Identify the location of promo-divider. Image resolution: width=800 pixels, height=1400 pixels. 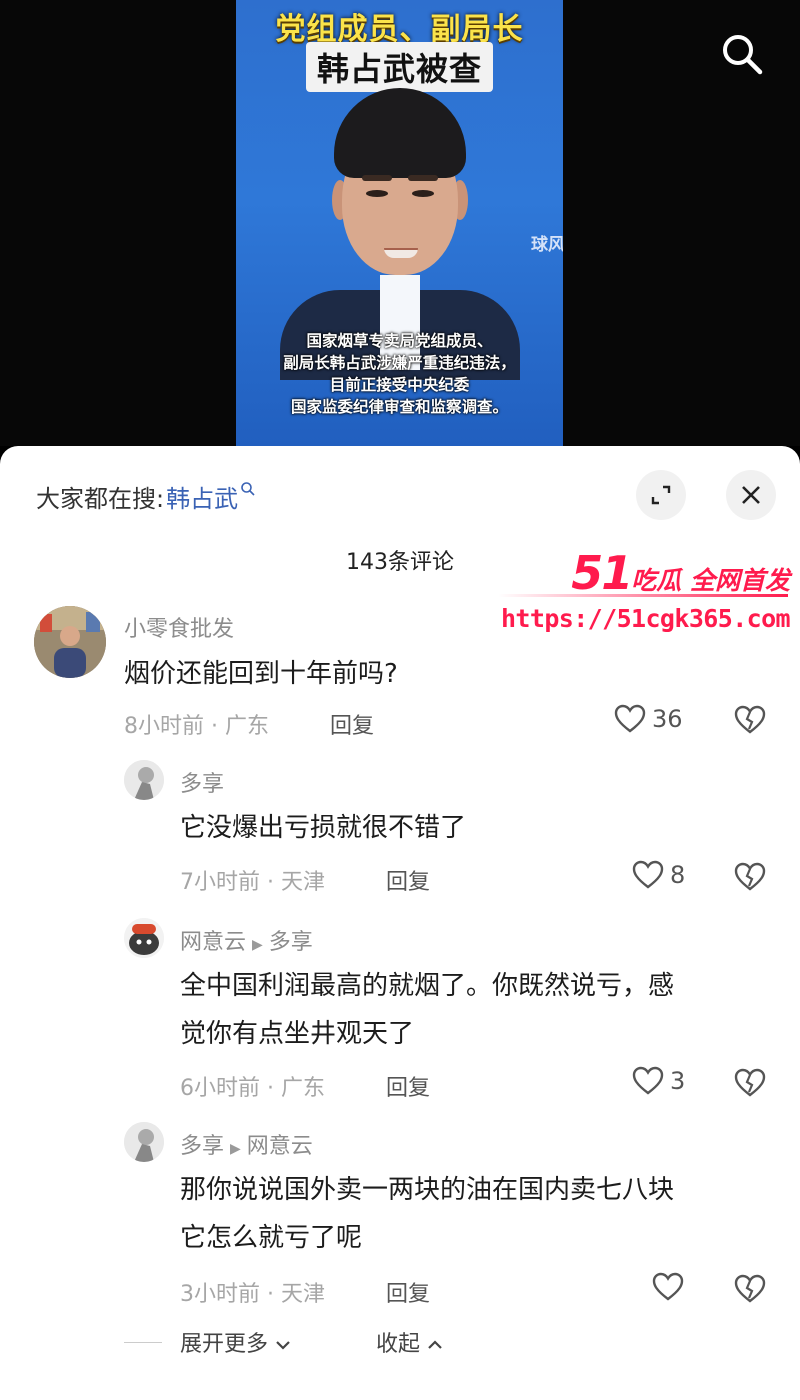
(643, 595).